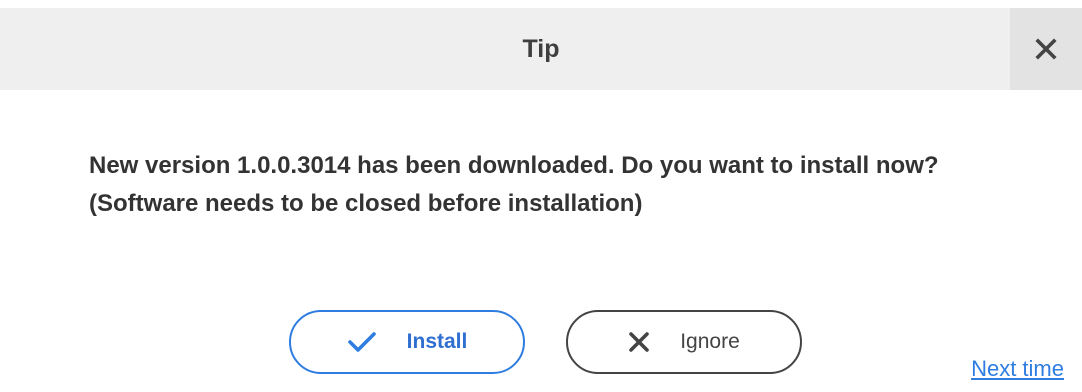  What do you see at coordinates (541, 4) in the screenshot?
I see `top-strip` at bounding box center [541, 4].